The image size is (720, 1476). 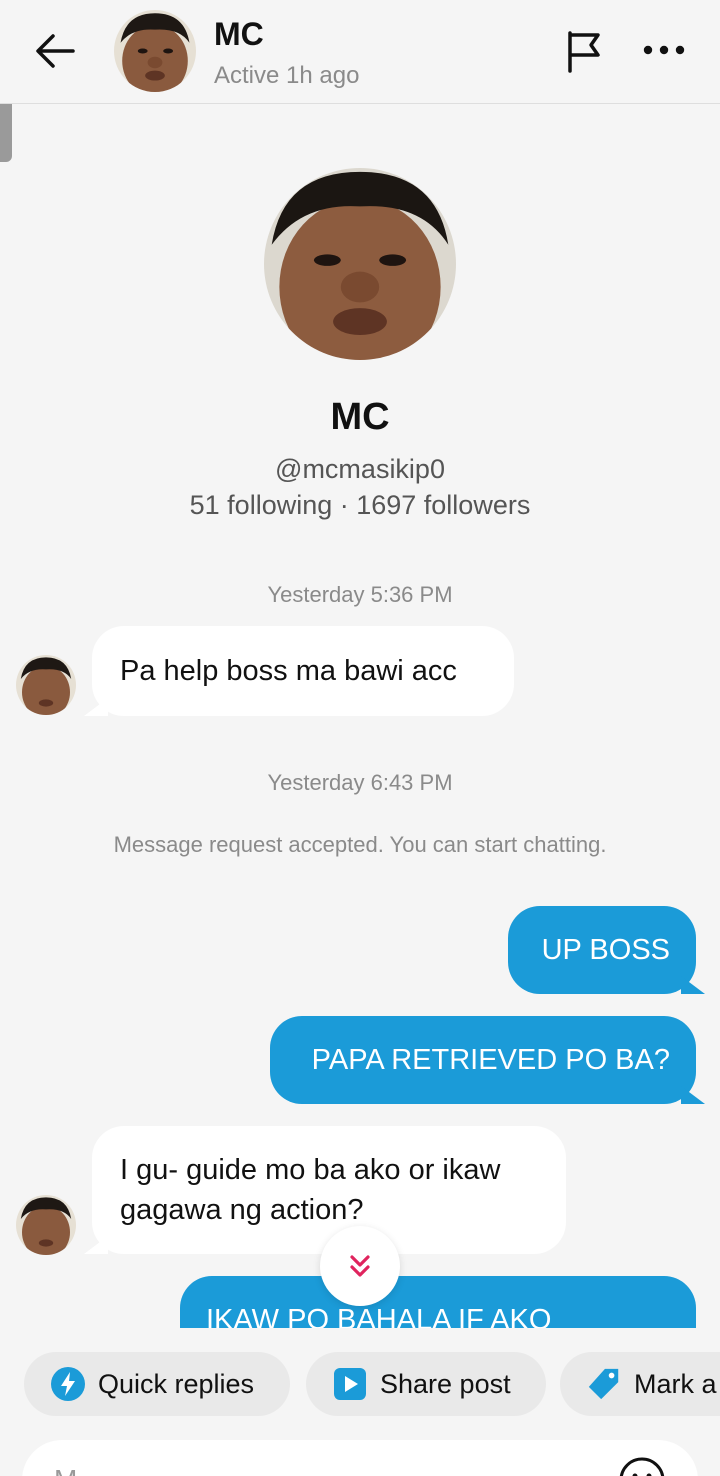 What do you see at coordinates (438, 1302) in the screenshot?
I see `message-outgoing: IKAW PO BAHALA IF AKO` at bounding box center [438, 1302].